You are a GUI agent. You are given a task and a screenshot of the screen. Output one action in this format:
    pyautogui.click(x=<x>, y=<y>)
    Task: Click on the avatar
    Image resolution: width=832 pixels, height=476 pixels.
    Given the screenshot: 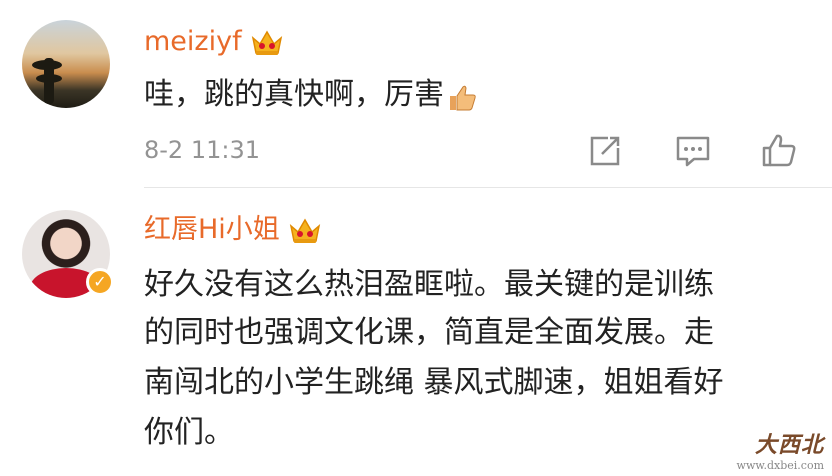 What is the action you would take?
    pyautogui.click(x=66, y=64)
    